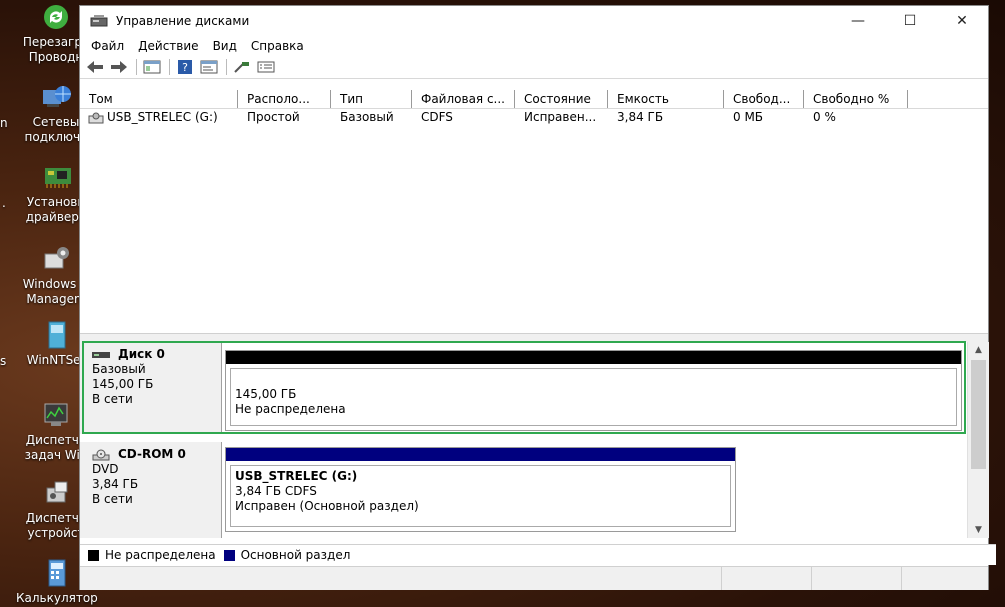  Describe the element at coordinates (824, 117) in the screenshot. I see `cell-free-percent: 0 %` at that location.